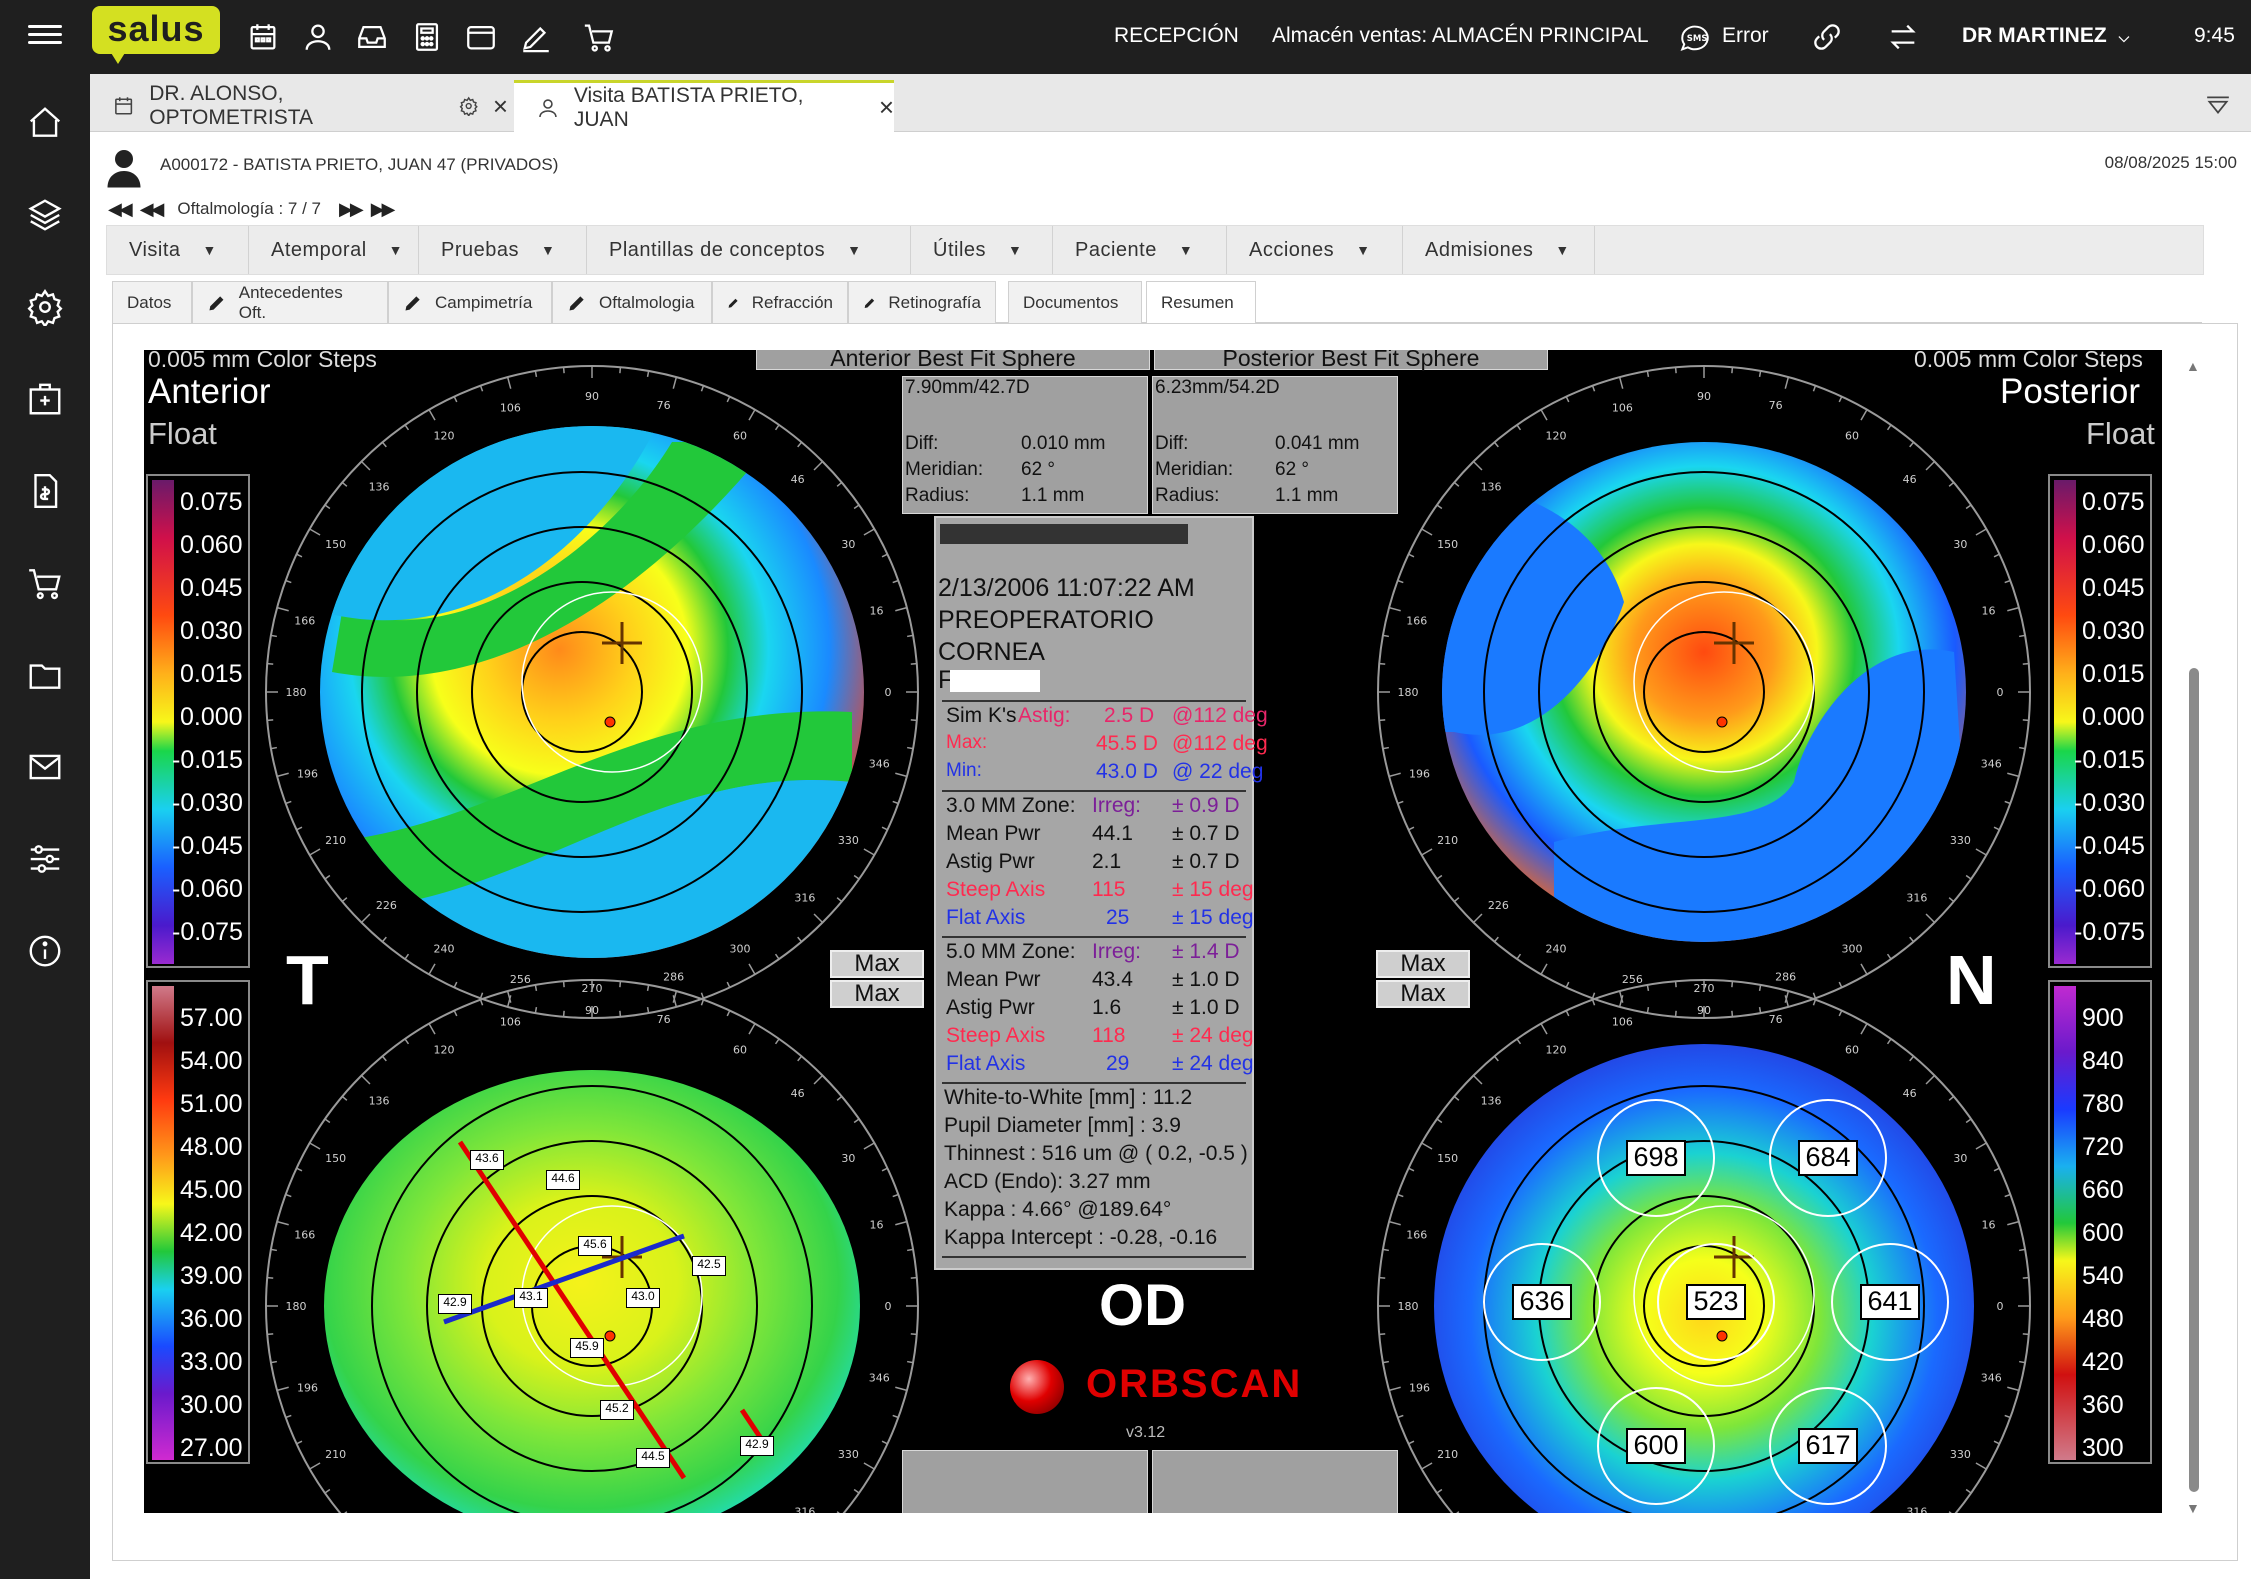 This screenshot has height=1579, width=2251. What do you see at coordinates (1064, 534) in the screenshot?
I see `redacted-name-bar` at bounding box center [1064, 534].